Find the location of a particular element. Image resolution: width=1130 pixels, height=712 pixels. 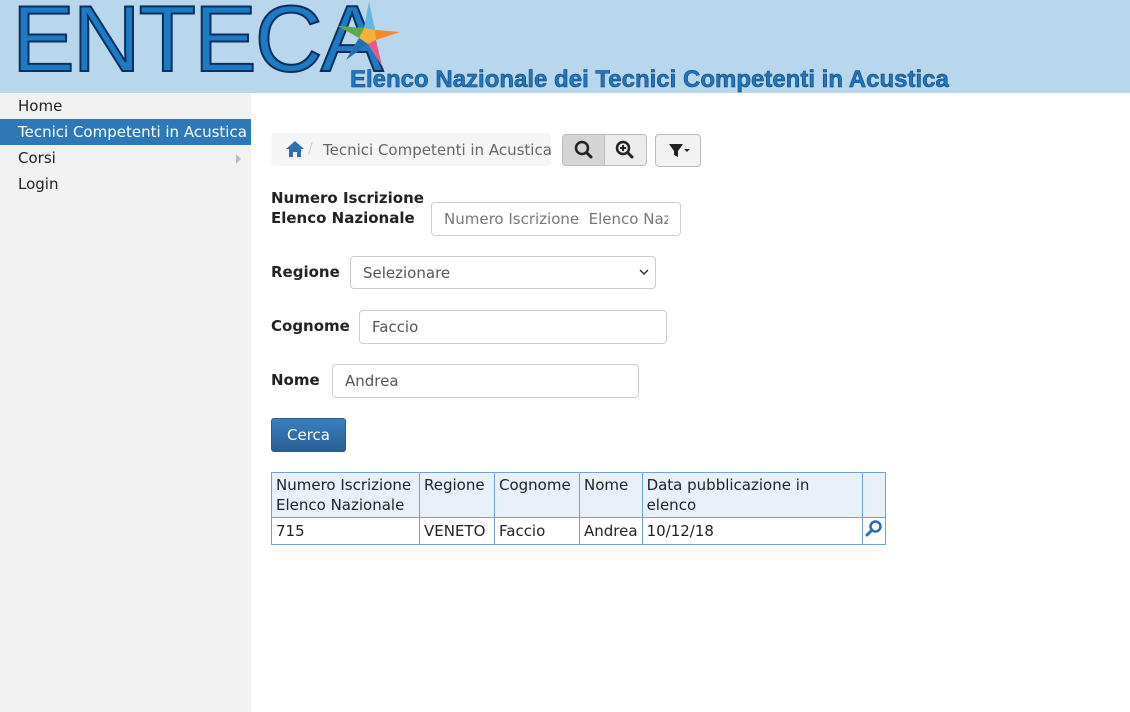

filter-icon is located at coordinates (679, 150).